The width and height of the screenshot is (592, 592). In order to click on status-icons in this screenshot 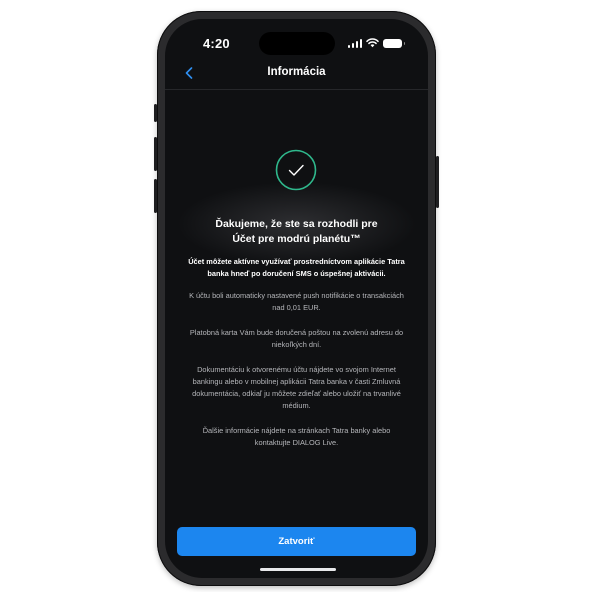, I will do `click(376, 43)`.